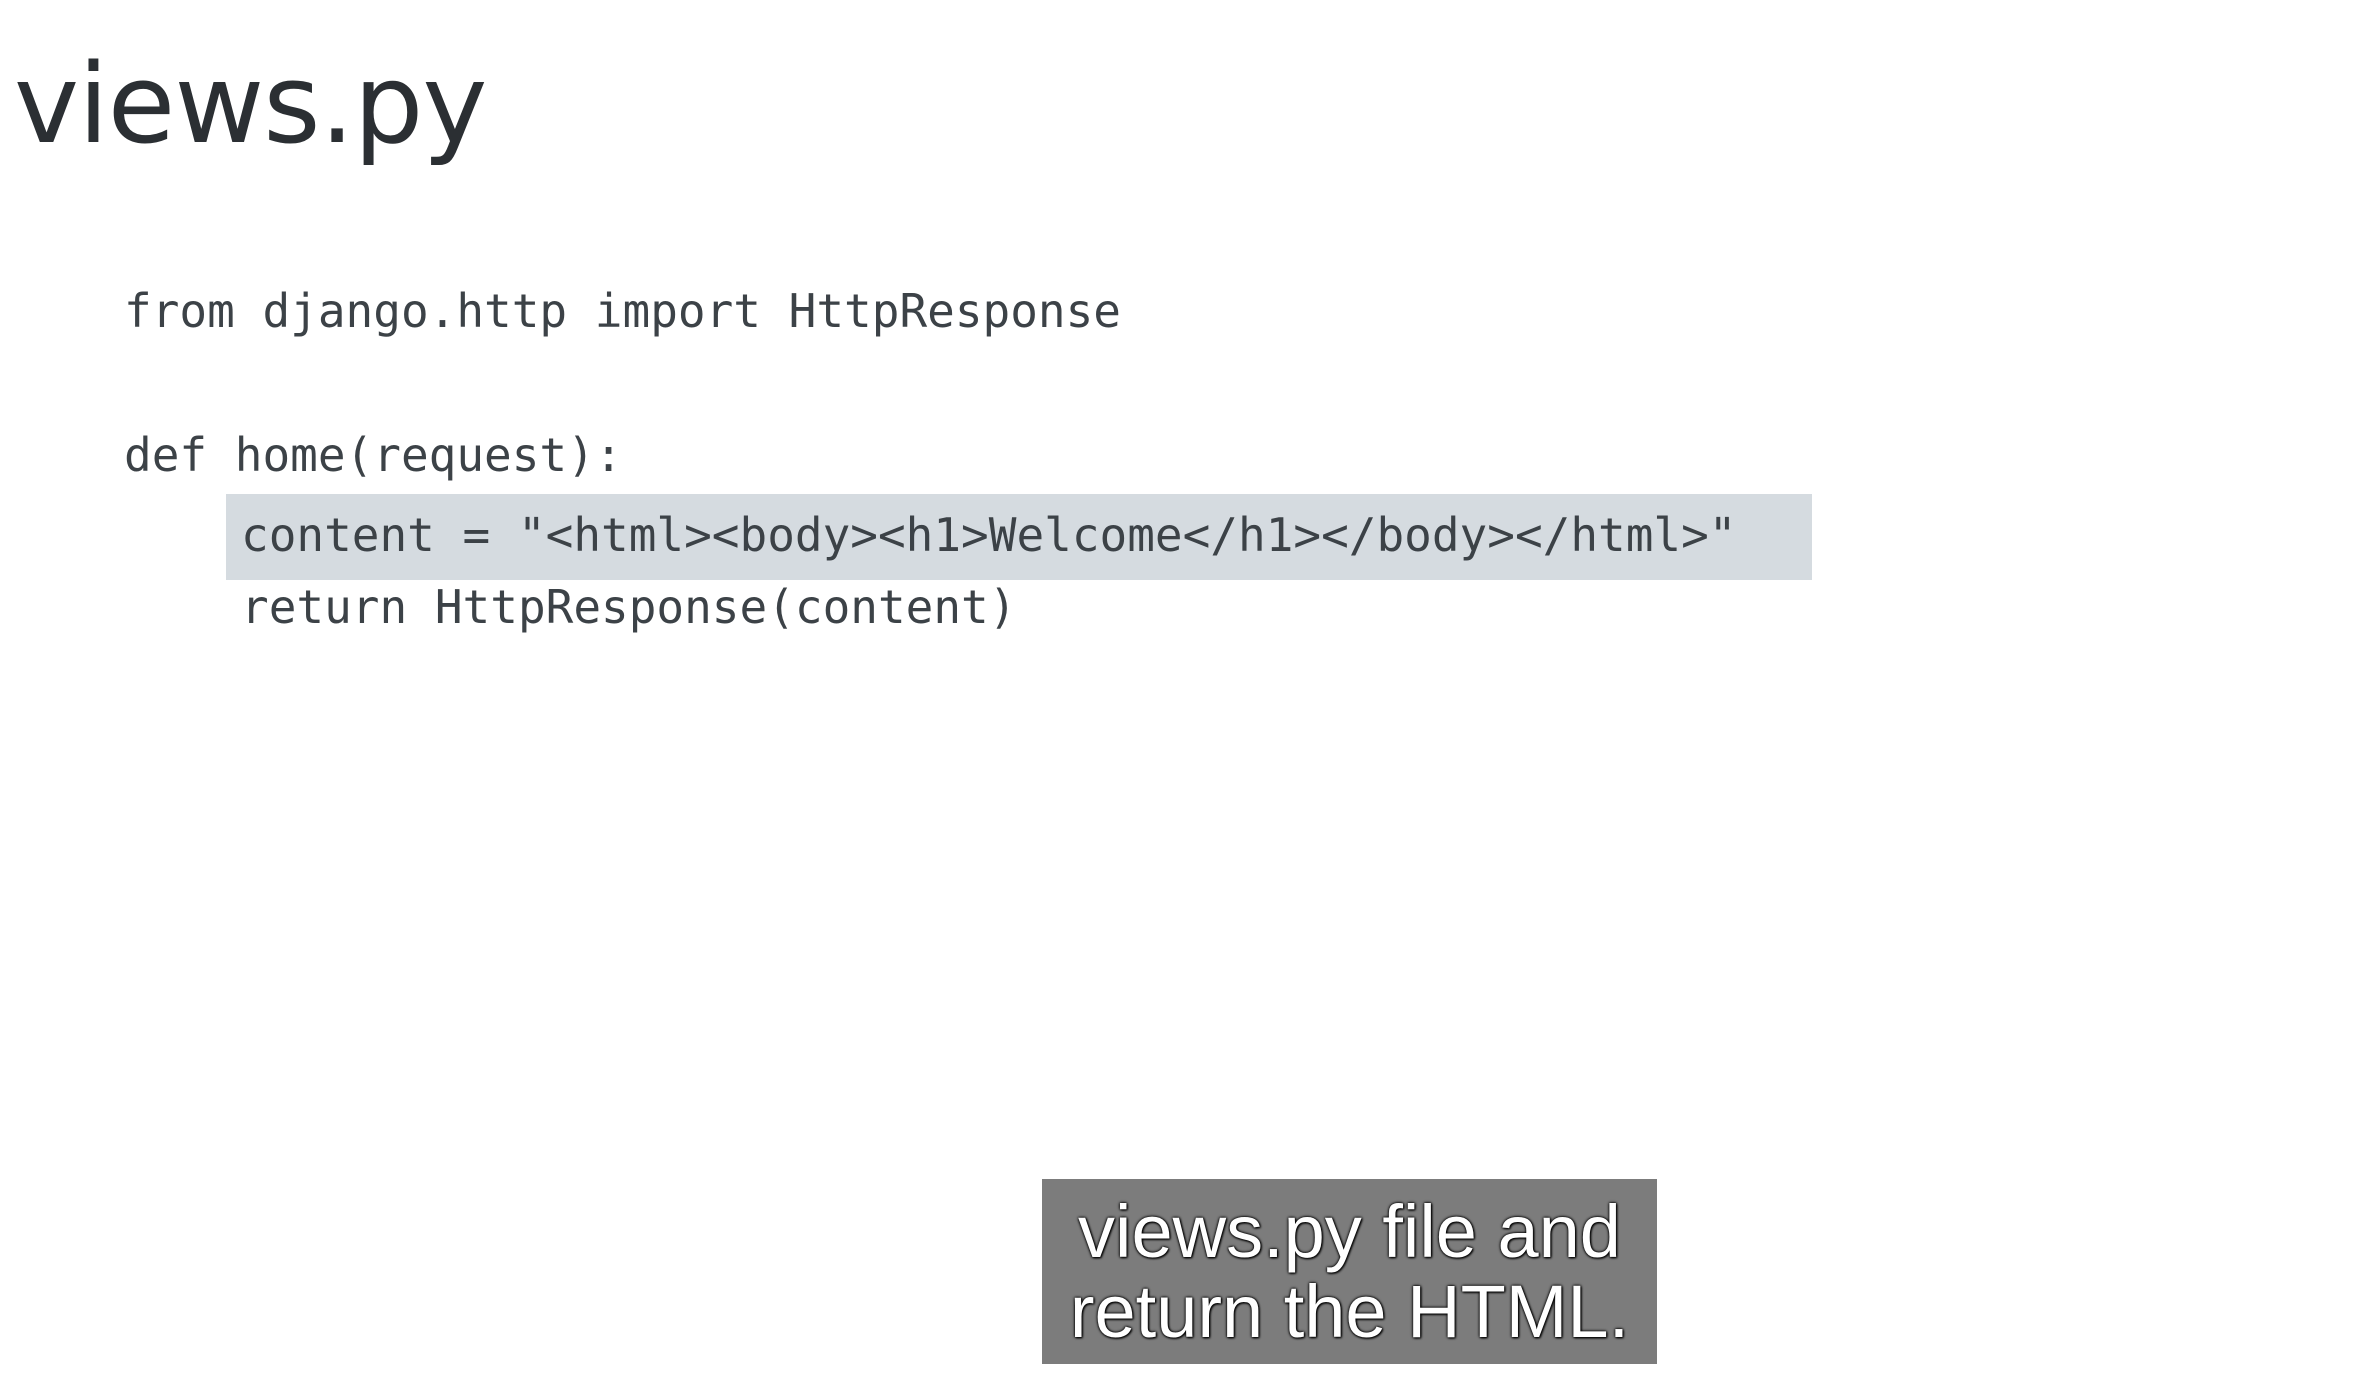  I want to click on slide-title: views.py, so click(250, 104).